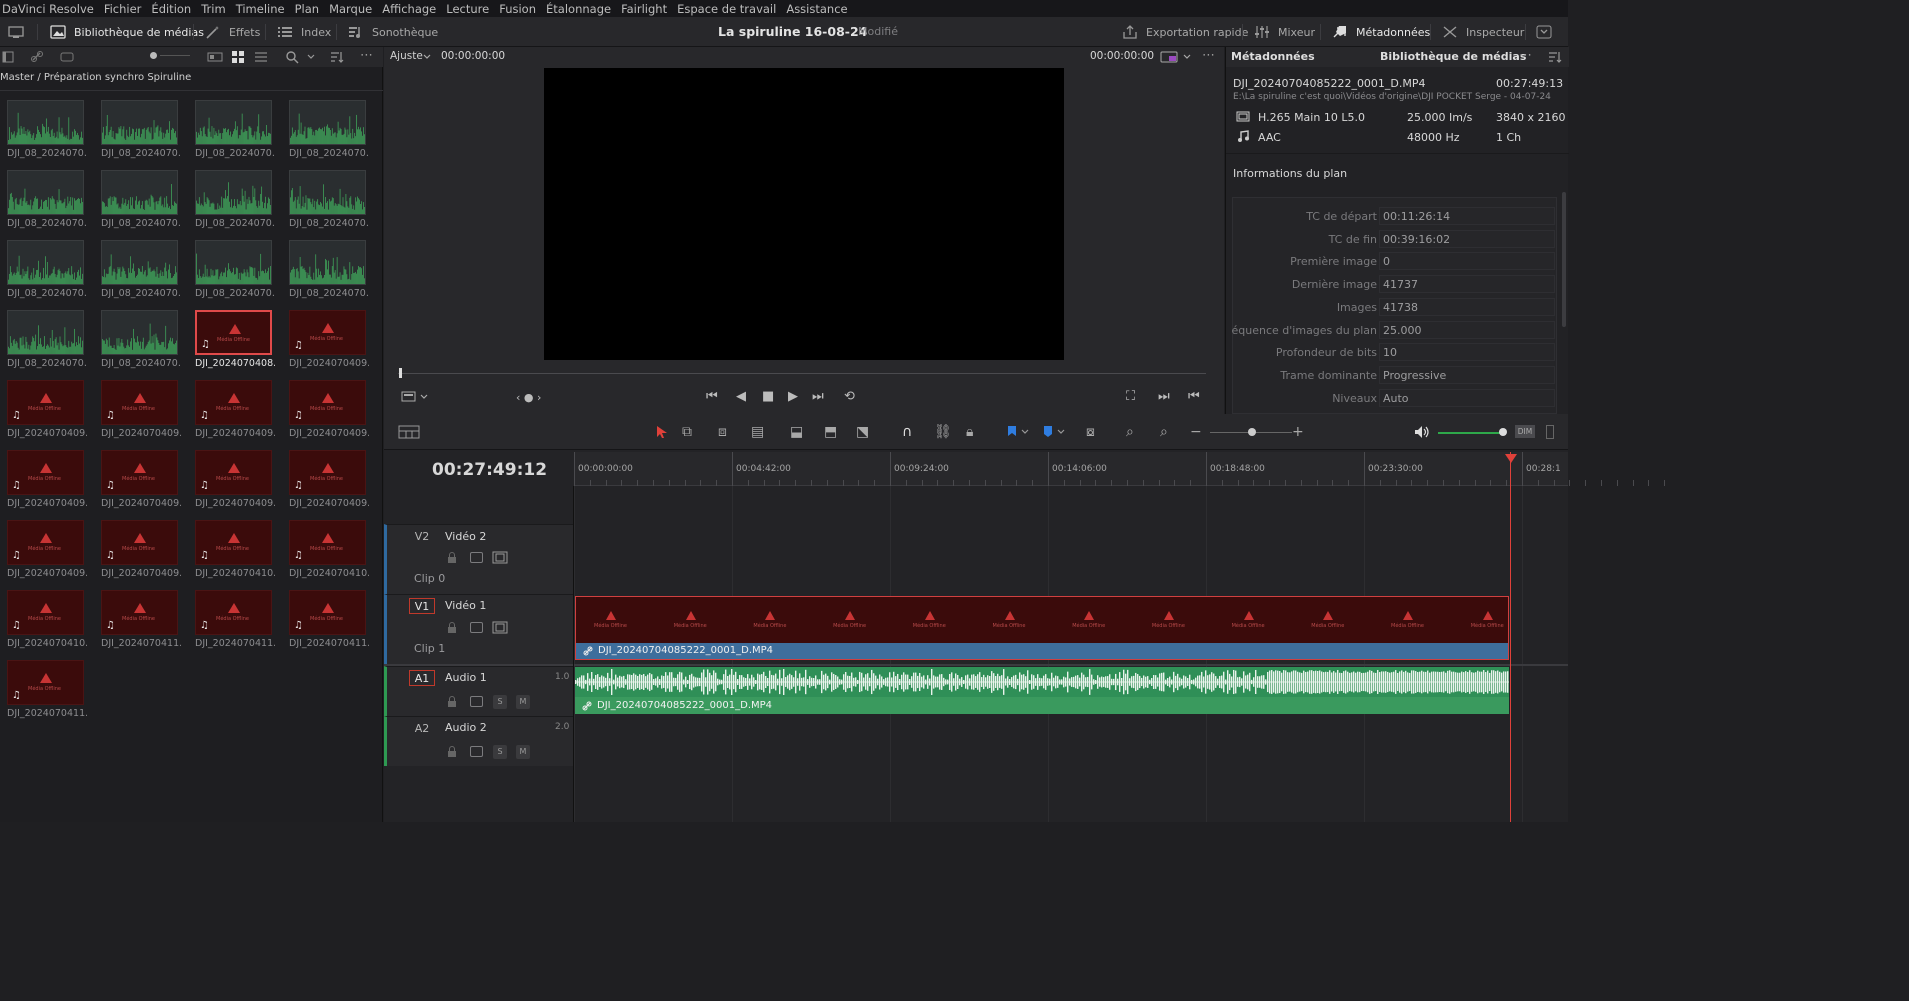 The image size is (1909, 1001). What do you see at coordinates (1185, 32) in the screenshot?
I see `quick-export-button: Exportation rapide` at bounding box center [1185, 32].